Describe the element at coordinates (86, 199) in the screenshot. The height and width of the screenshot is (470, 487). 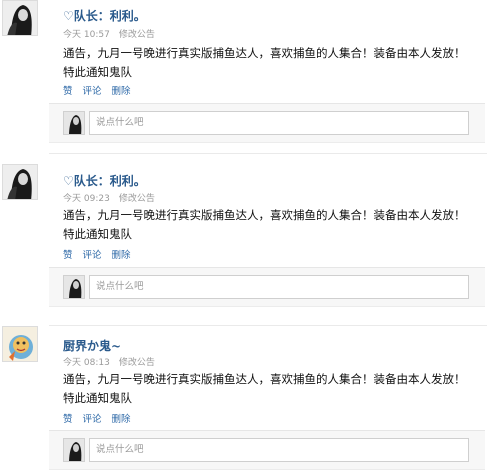
I see `post-time: 今天 09:23` at that location.